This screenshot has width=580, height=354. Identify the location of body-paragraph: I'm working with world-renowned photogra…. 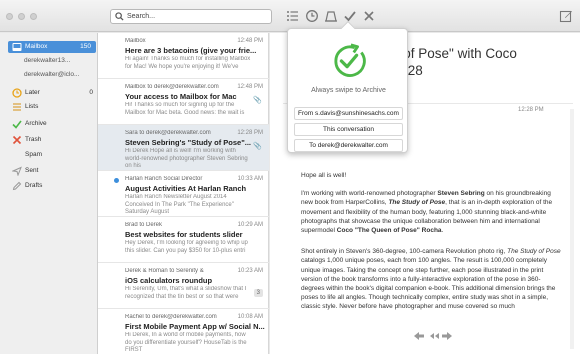
(432, 212).